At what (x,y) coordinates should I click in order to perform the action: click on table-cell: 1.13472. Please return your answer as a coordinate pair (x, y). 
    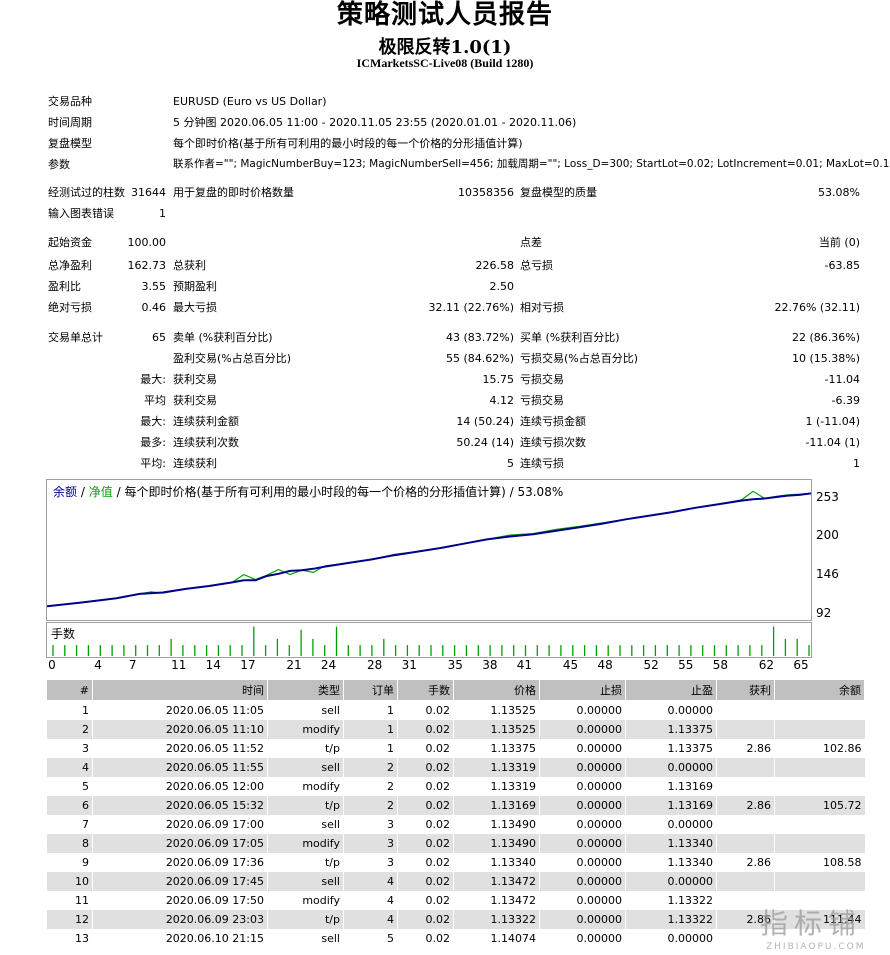
    Looking at the image, I should click on (496, 900).